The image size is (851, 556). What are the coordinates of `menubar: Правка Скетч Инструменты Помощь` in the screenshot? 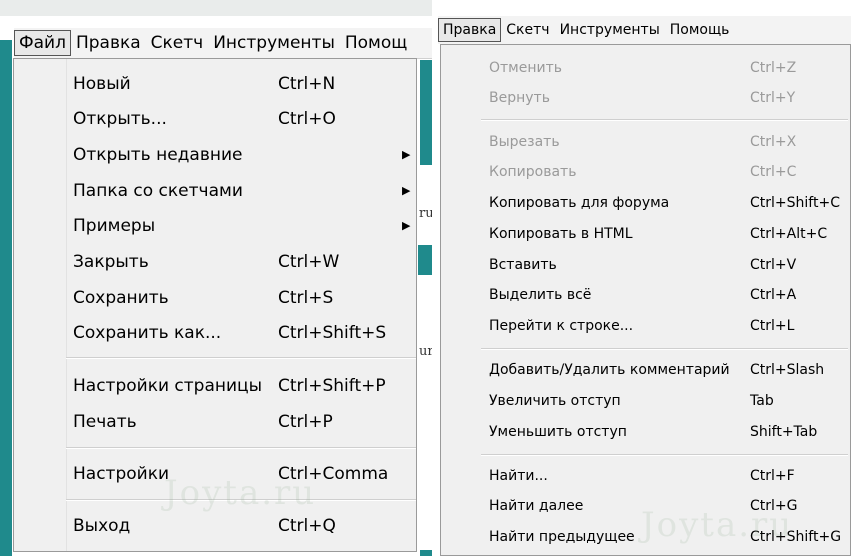 It's located at (644, 30).